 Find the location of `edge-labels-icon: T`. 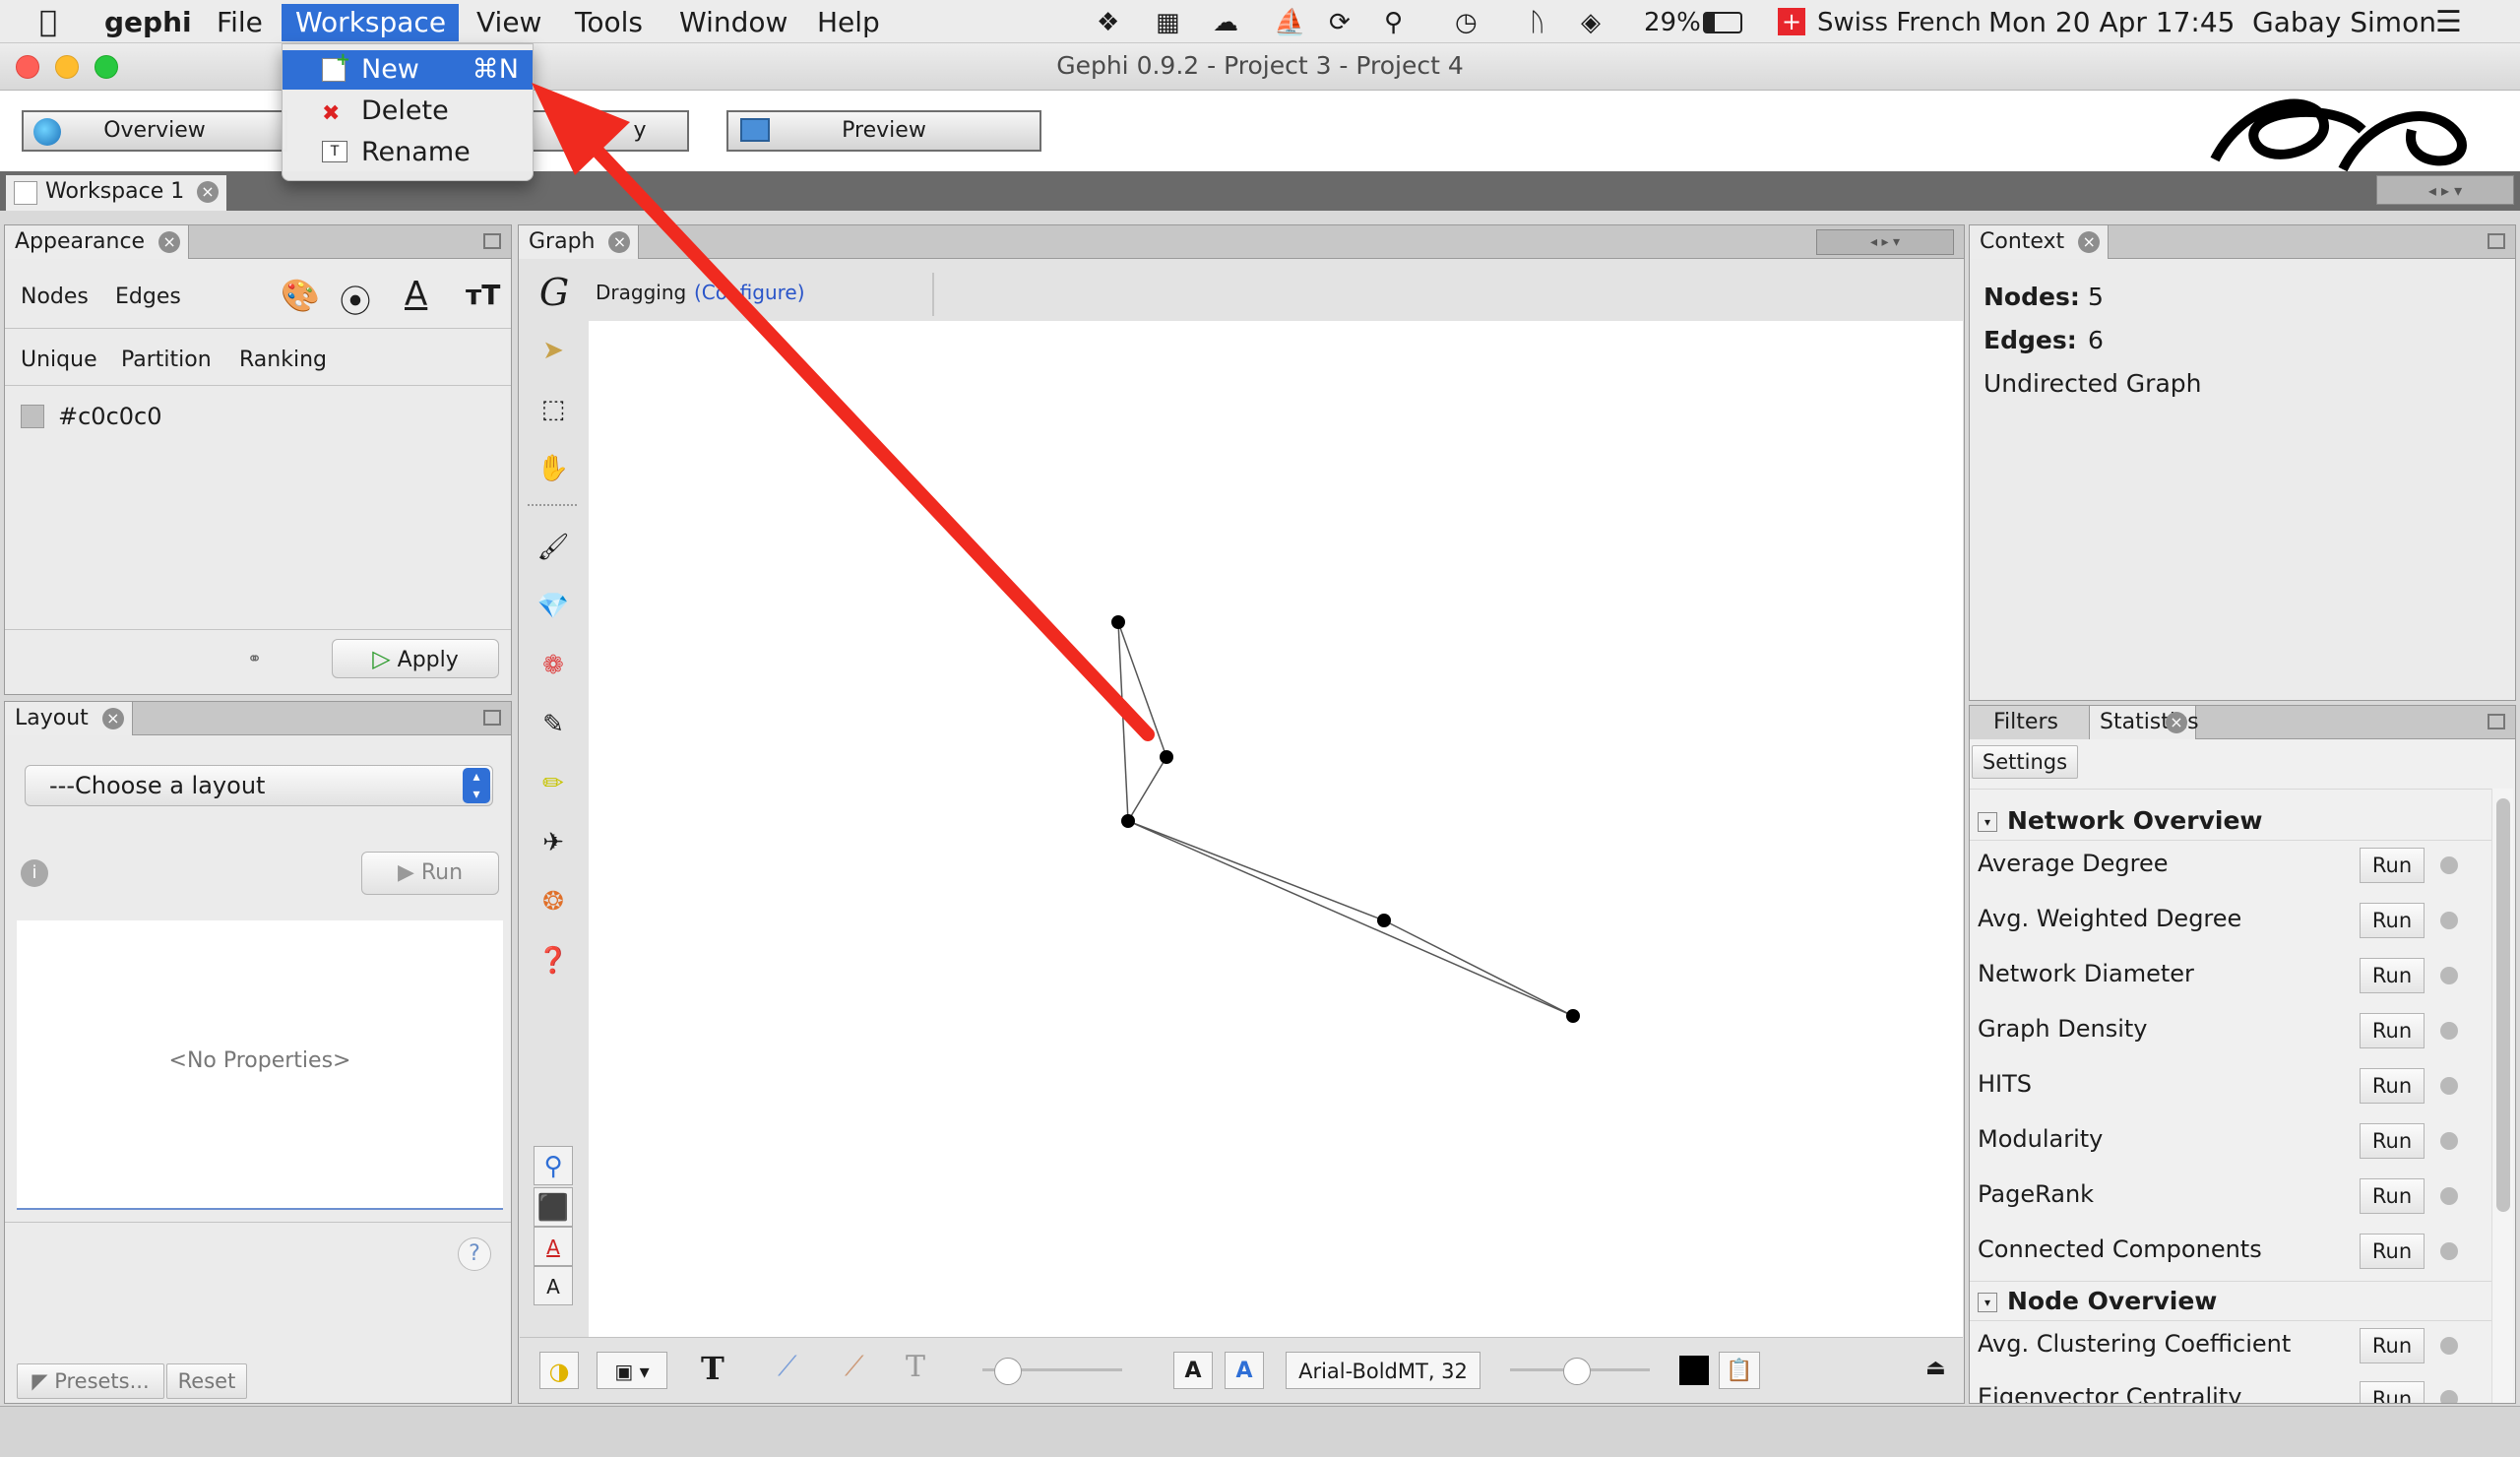

edge-labels-icon: T is located at coordinates (915, 1367).